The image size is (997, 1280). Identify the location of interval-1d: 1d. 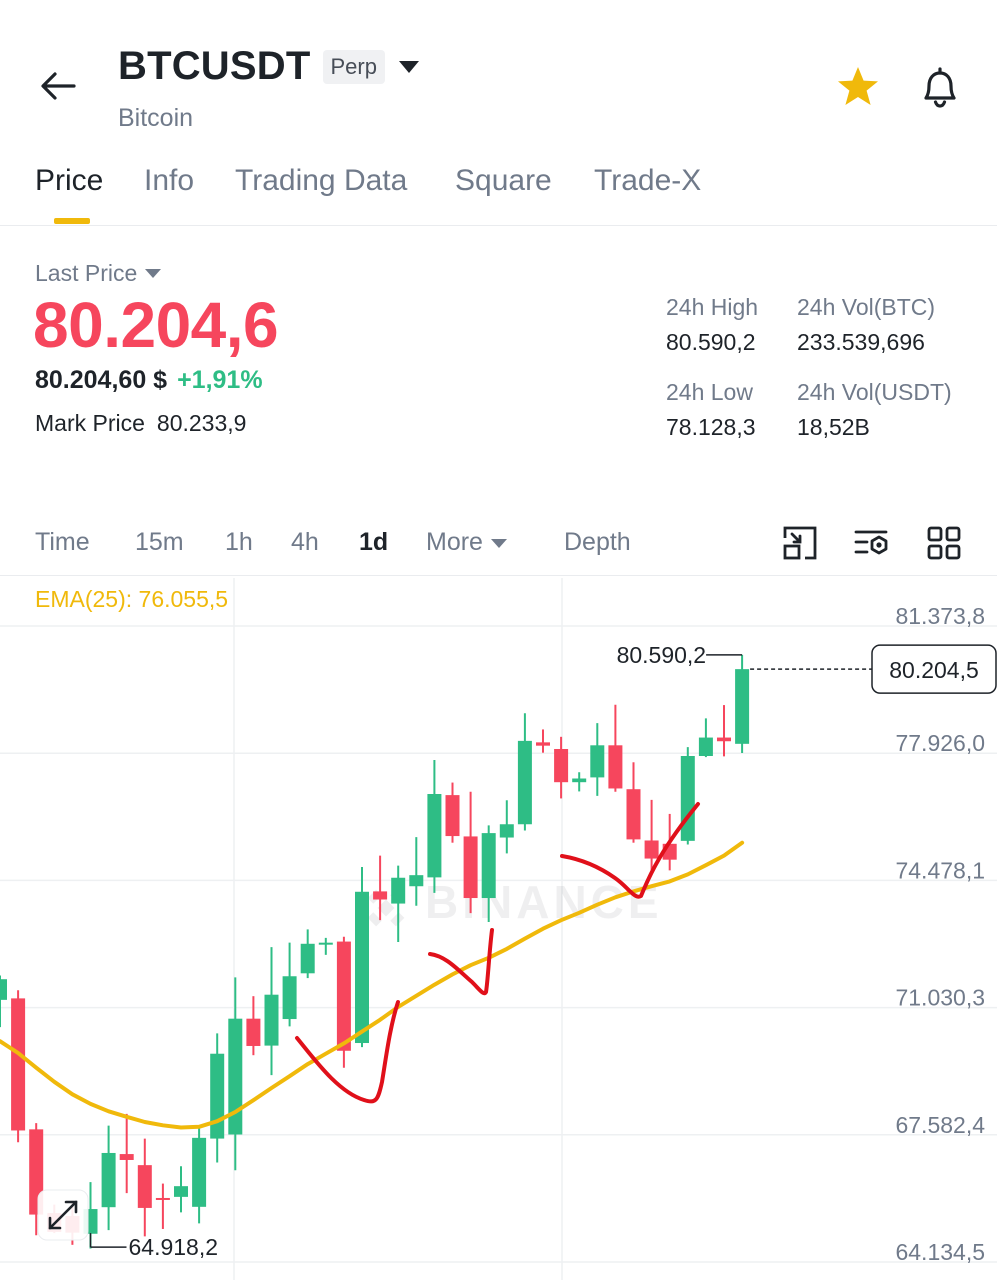
(373, 542).